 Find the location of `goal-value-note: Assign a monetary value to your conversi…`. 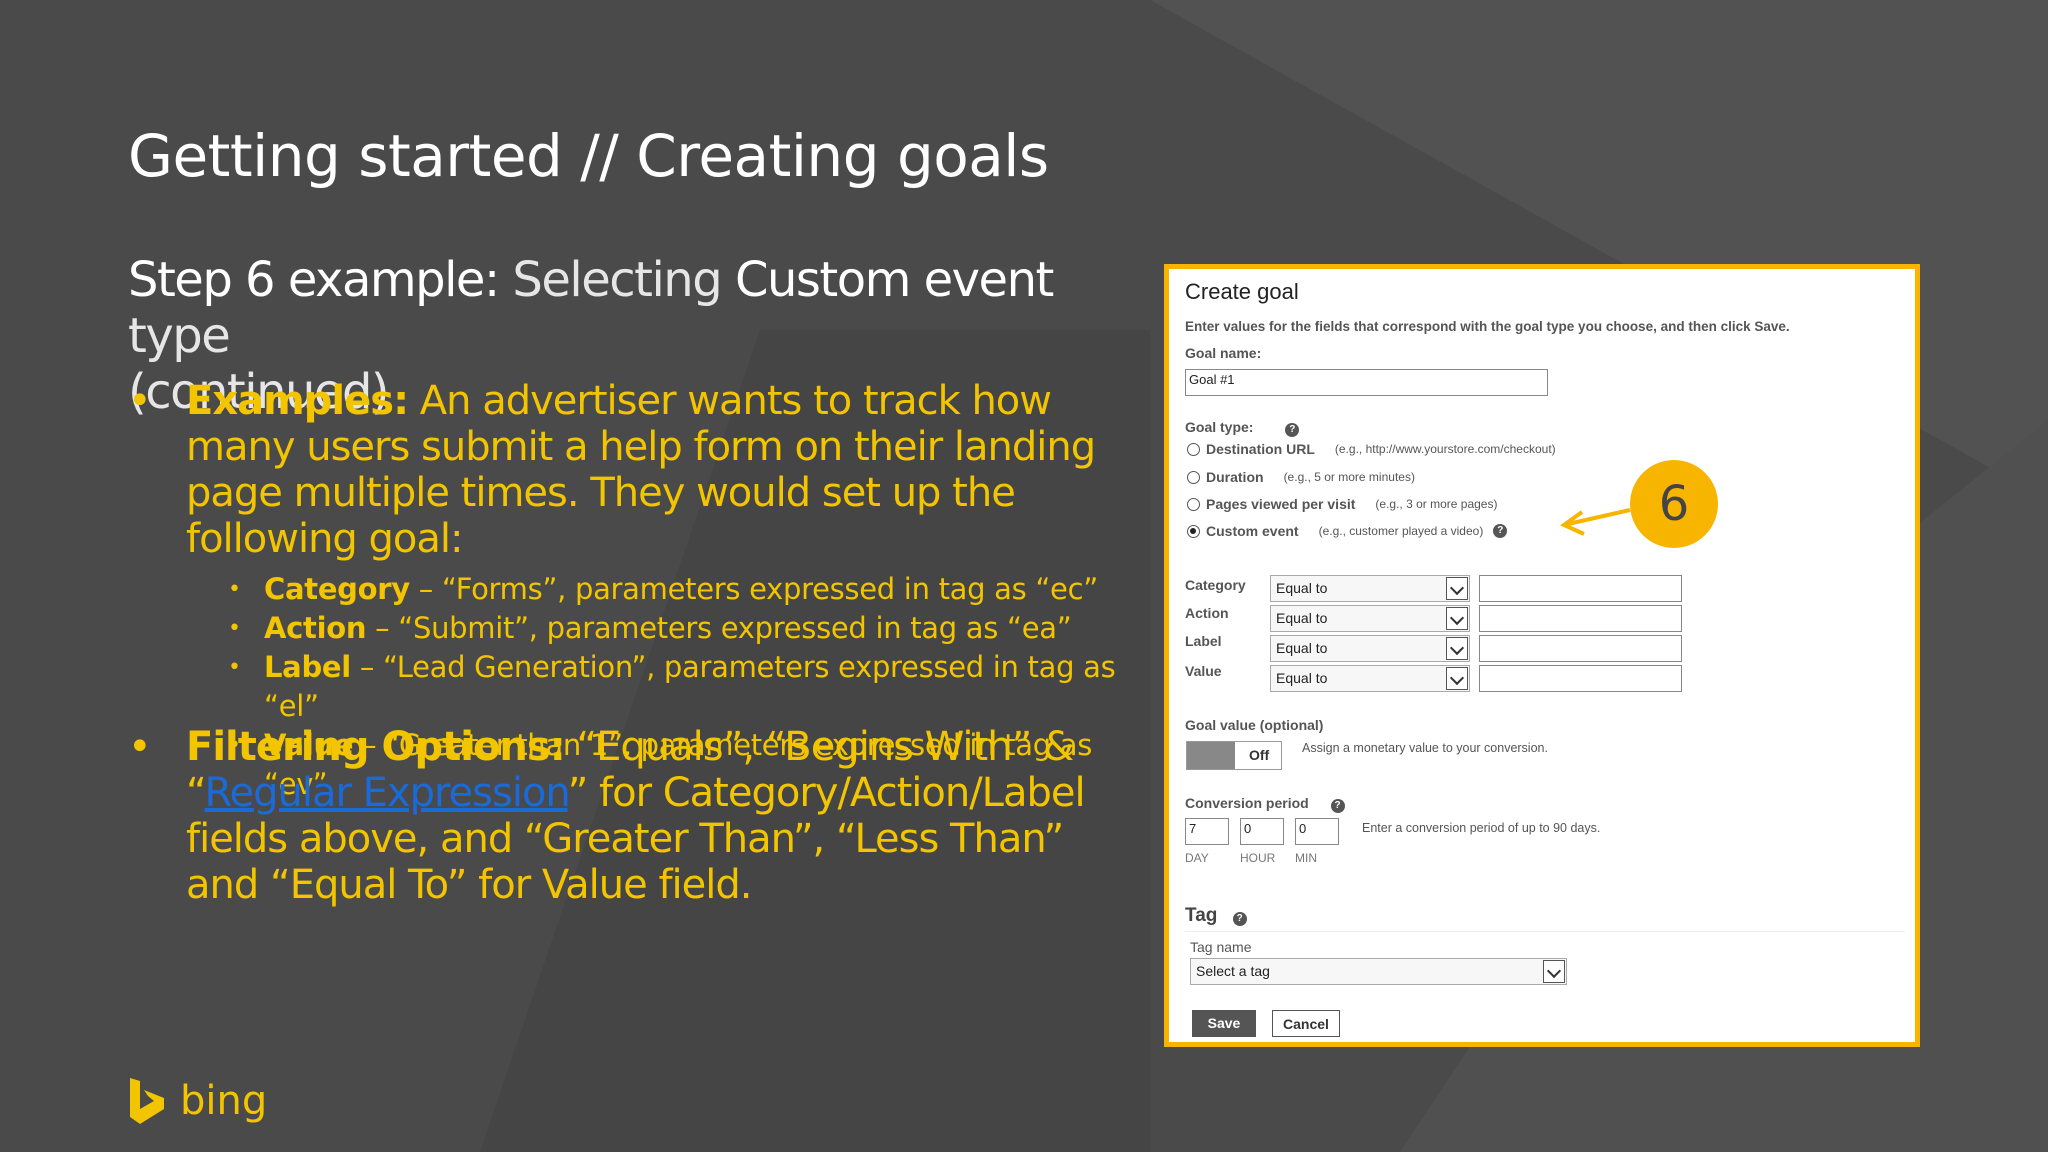

goal-value-note: Assign a monetary value to your conversi… is located at coordinates (1425, 748).